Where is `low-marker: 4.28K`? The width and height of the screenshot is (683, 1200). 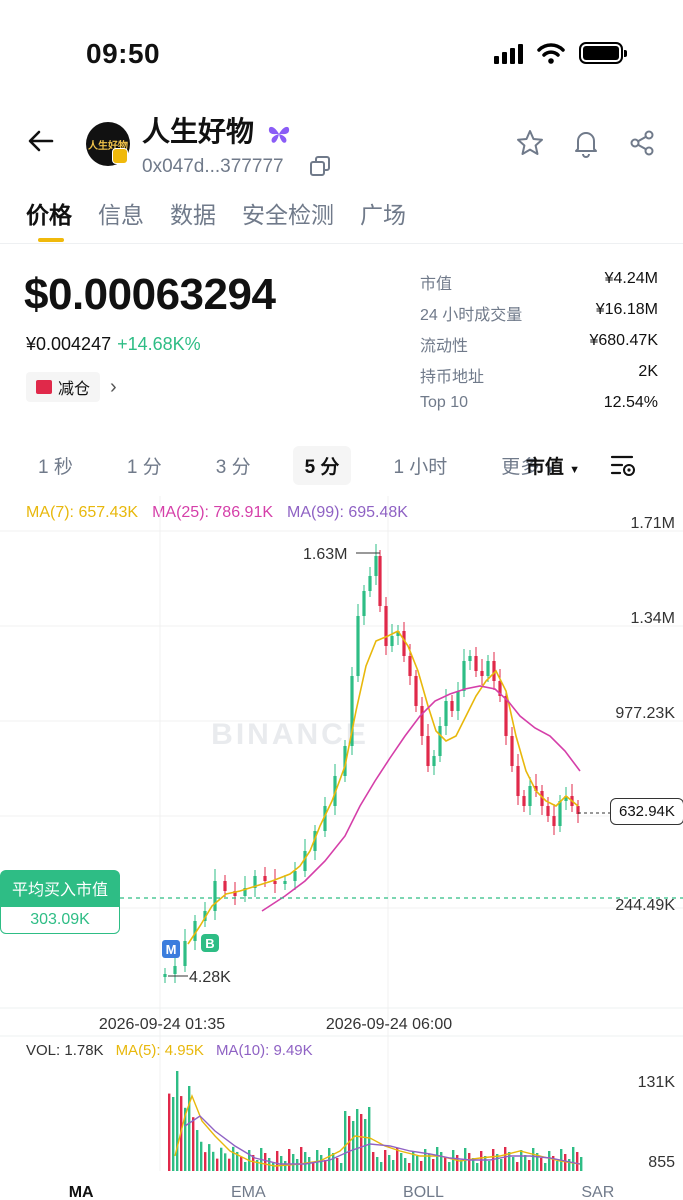
low-marker: 4.28K is located at coordinates (199, 977).